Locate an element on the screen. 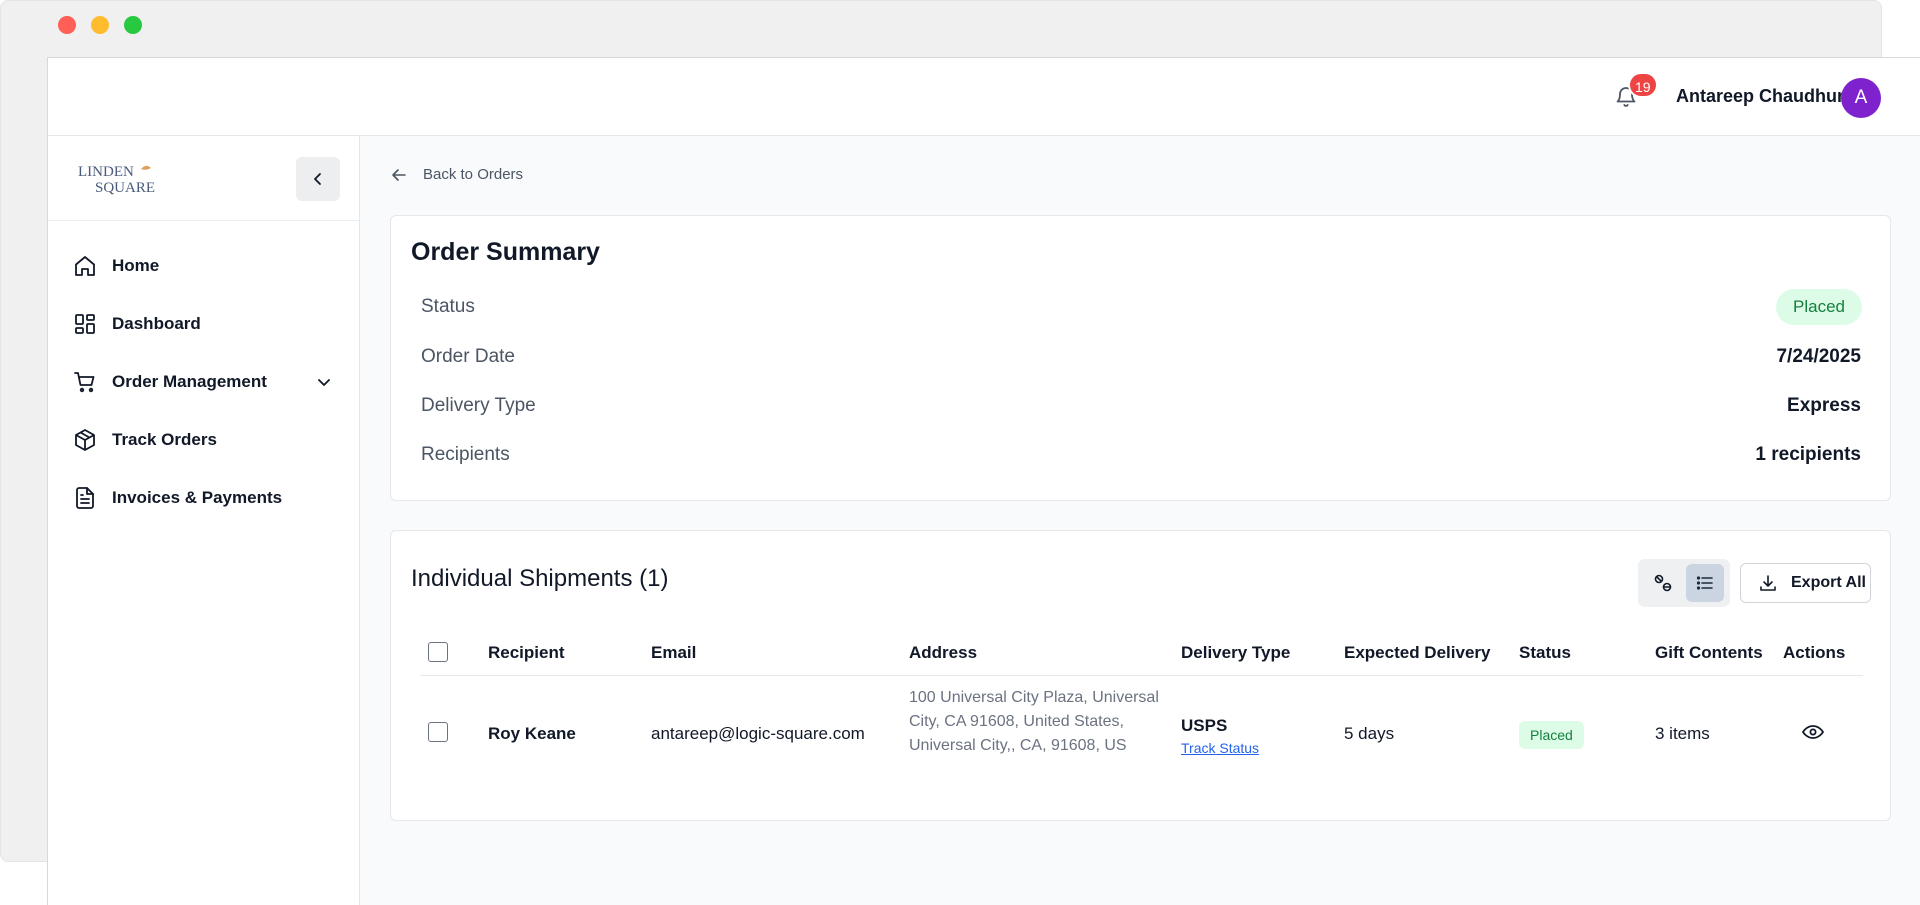 The width and height of the screenshot is (1920, 905). shipments-title: Individual Shipments (1) is located at coordinates (540, 578).